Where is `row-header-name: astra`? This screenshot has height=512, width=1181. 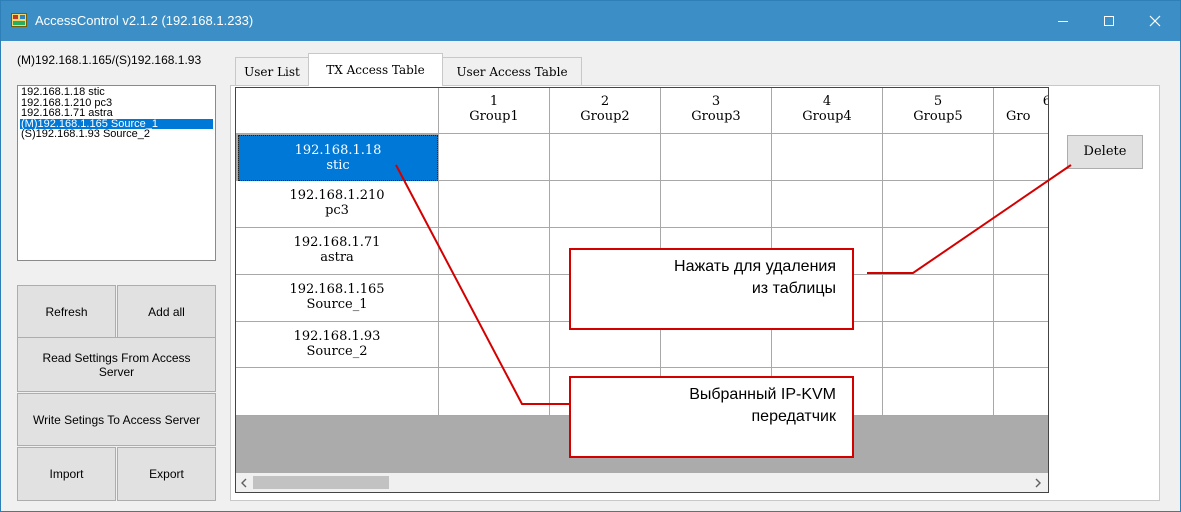 row-header-name: astra is located at coordinates (337, 257).